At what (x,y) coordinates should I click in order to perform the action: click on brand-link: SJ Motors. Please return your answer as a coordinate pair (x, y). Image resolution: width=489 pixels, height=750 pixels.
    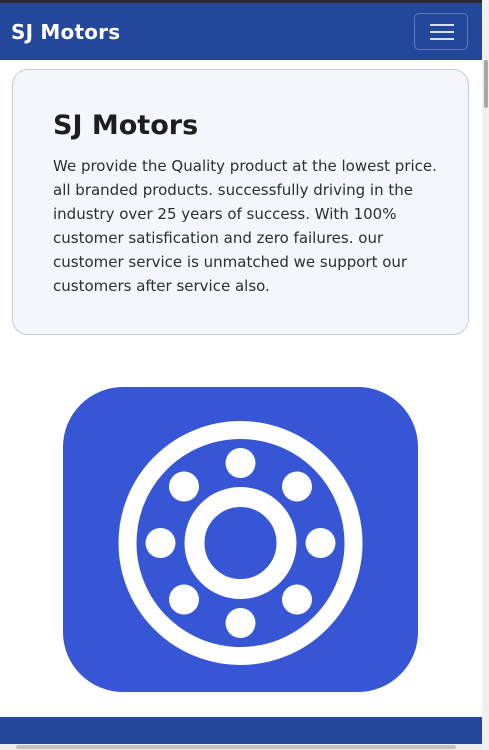
    Looking at the image, I should click on (65, 32).